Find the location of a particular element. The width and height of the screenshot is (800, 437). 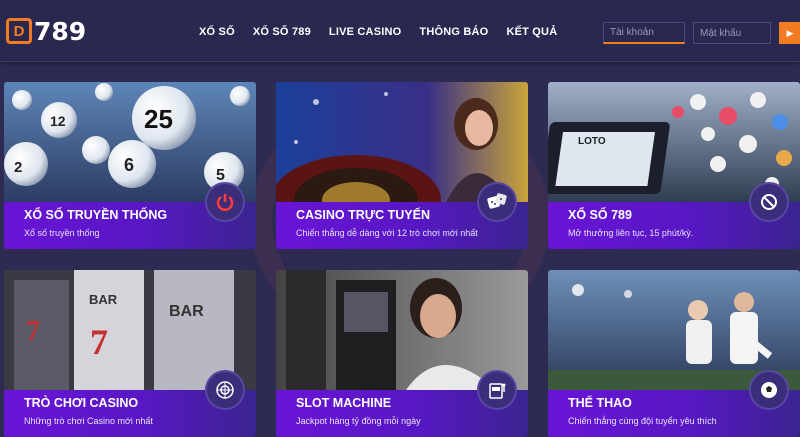

slot-machine-icon is located at coordinates (497, 390).